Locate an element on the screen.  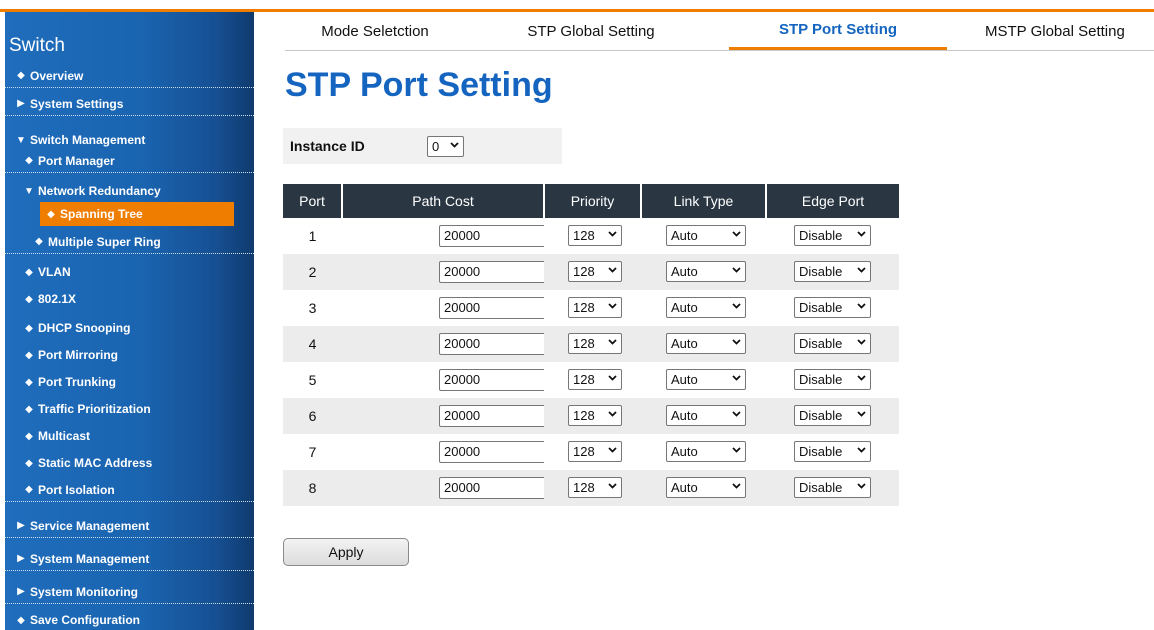
sidebar-item-multicast: ◆ Multicast is located at coordinates (129, 436).